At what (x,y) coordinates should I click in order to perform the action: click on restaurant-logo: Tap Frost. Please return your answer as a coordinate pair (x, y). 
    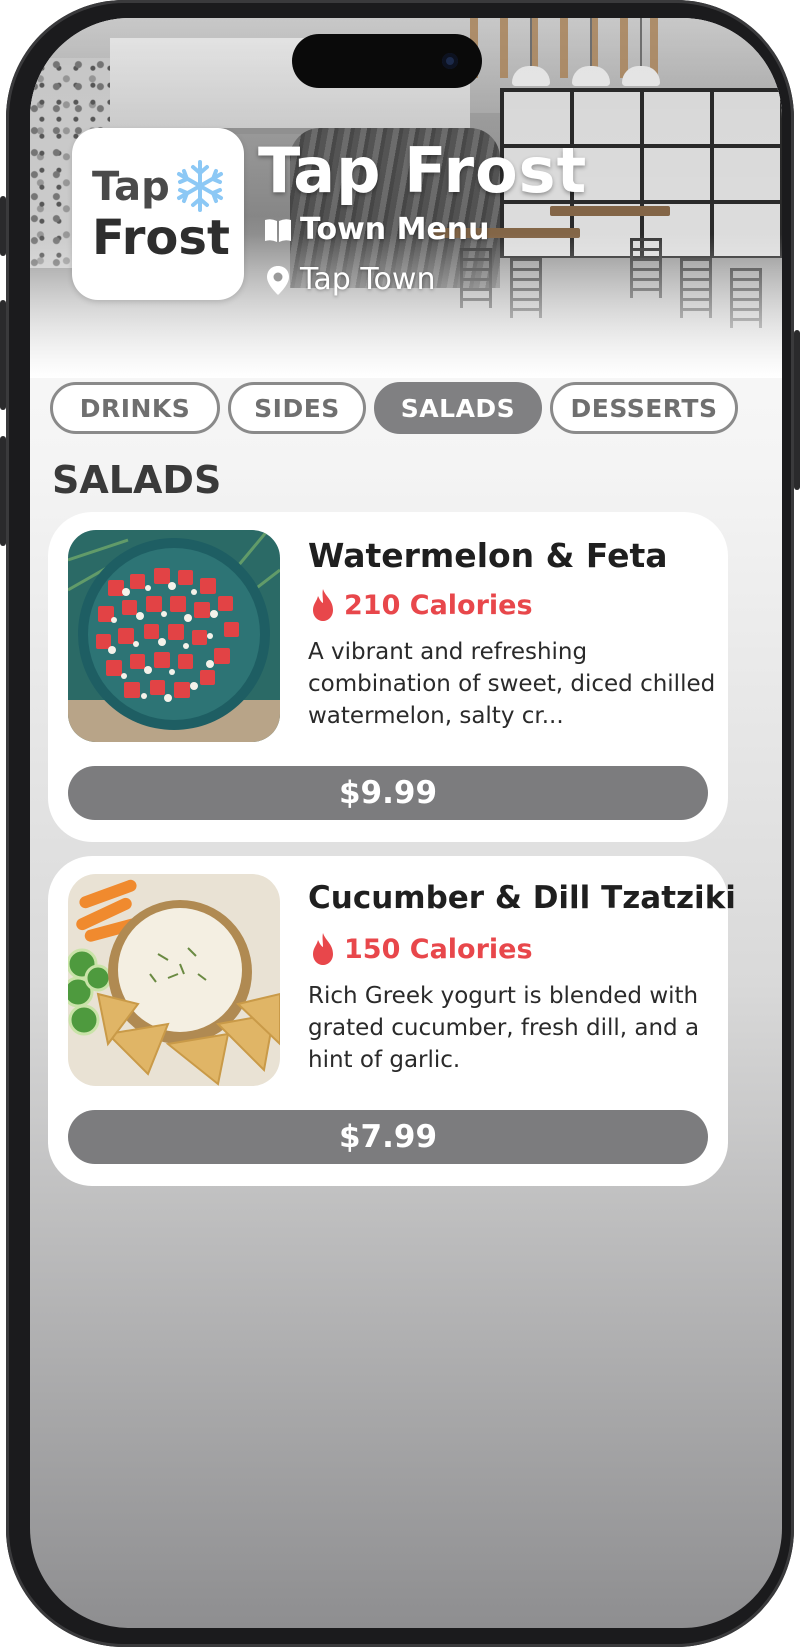
    Looking at the image, I should click on (158, 214).